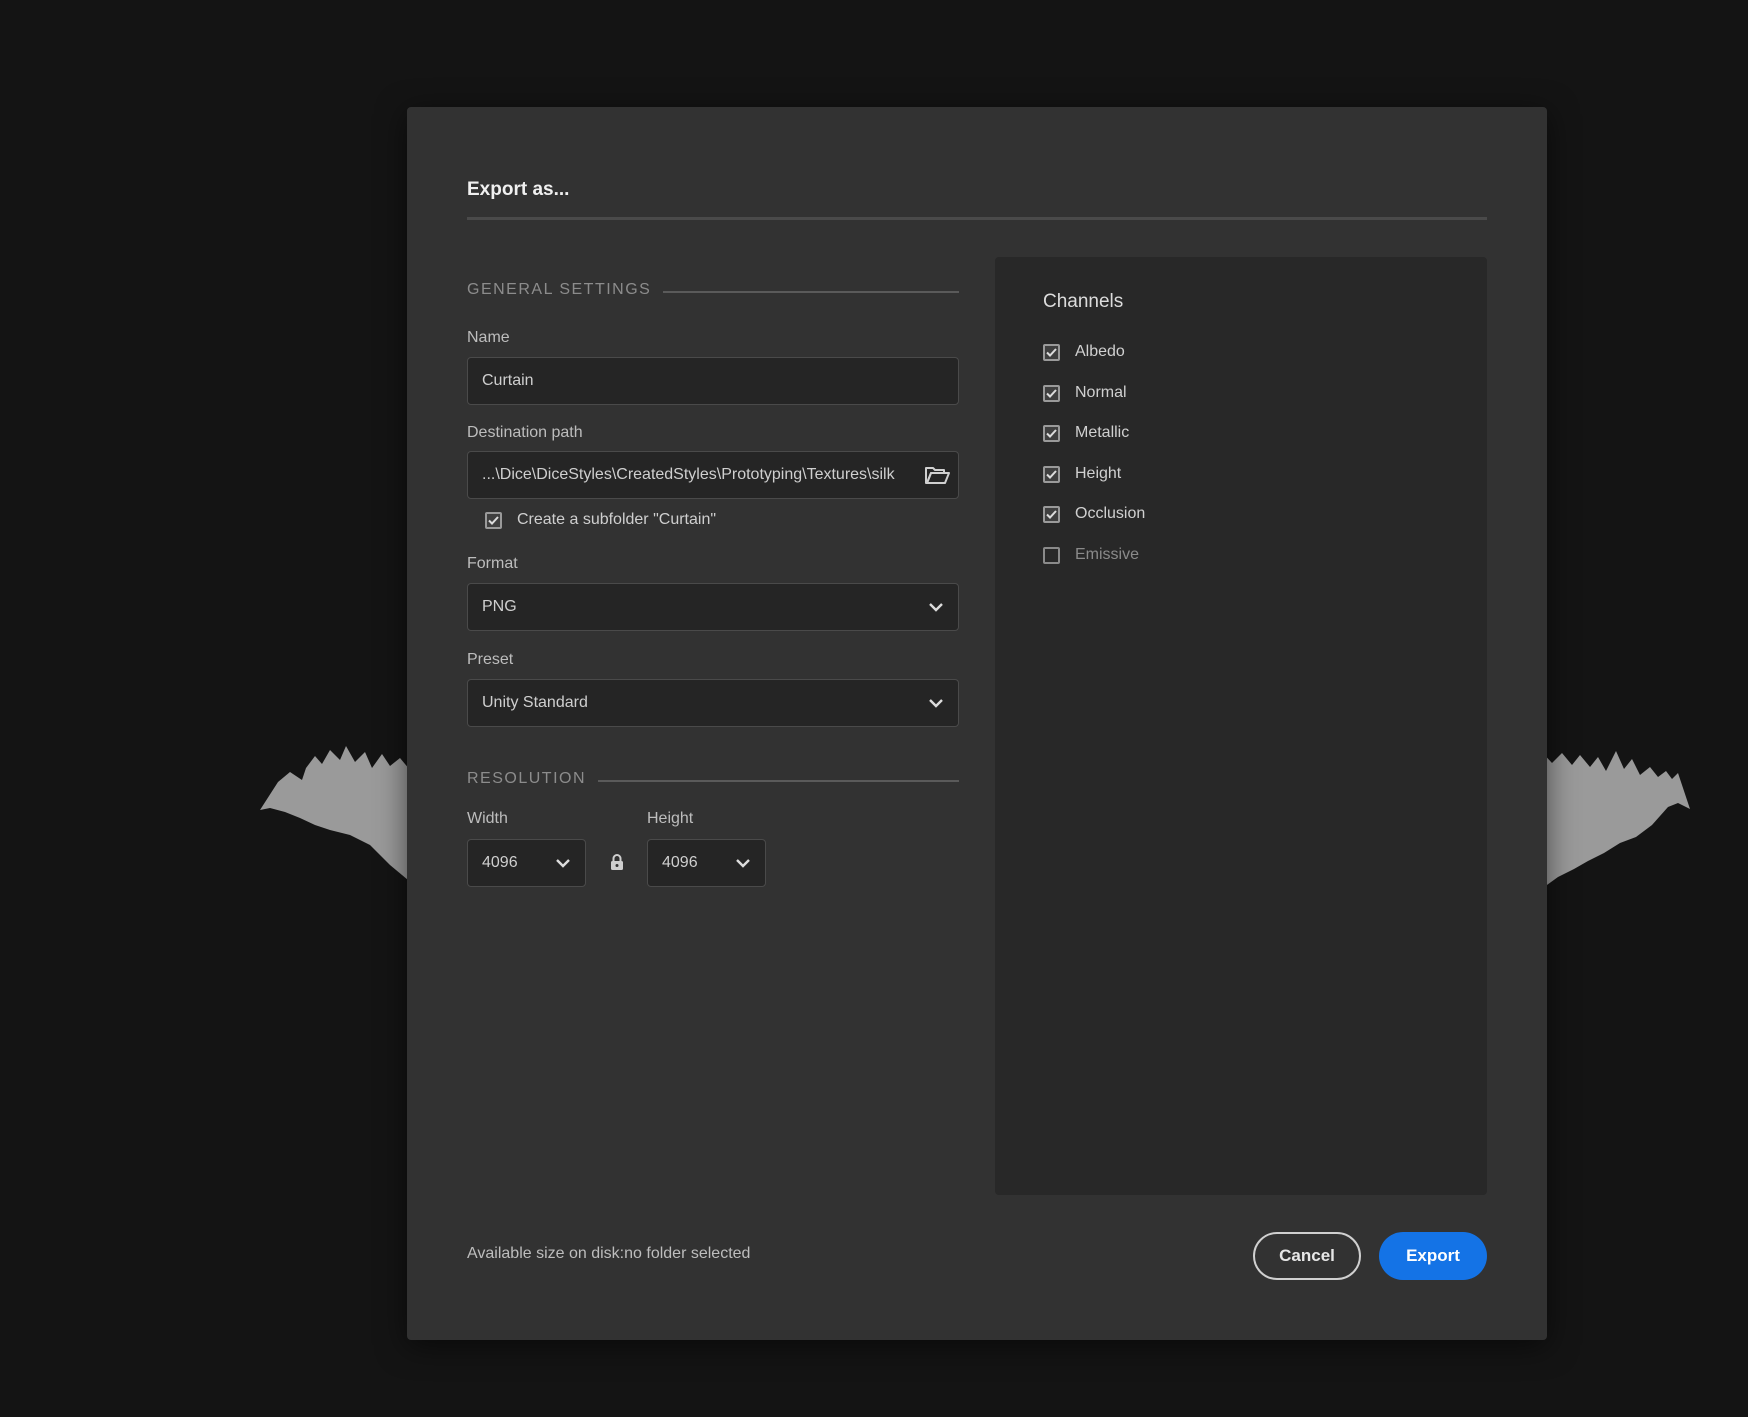 This screenshot has height=1417, width=1748. I want to click on height-label: Height, so click(670, 818).